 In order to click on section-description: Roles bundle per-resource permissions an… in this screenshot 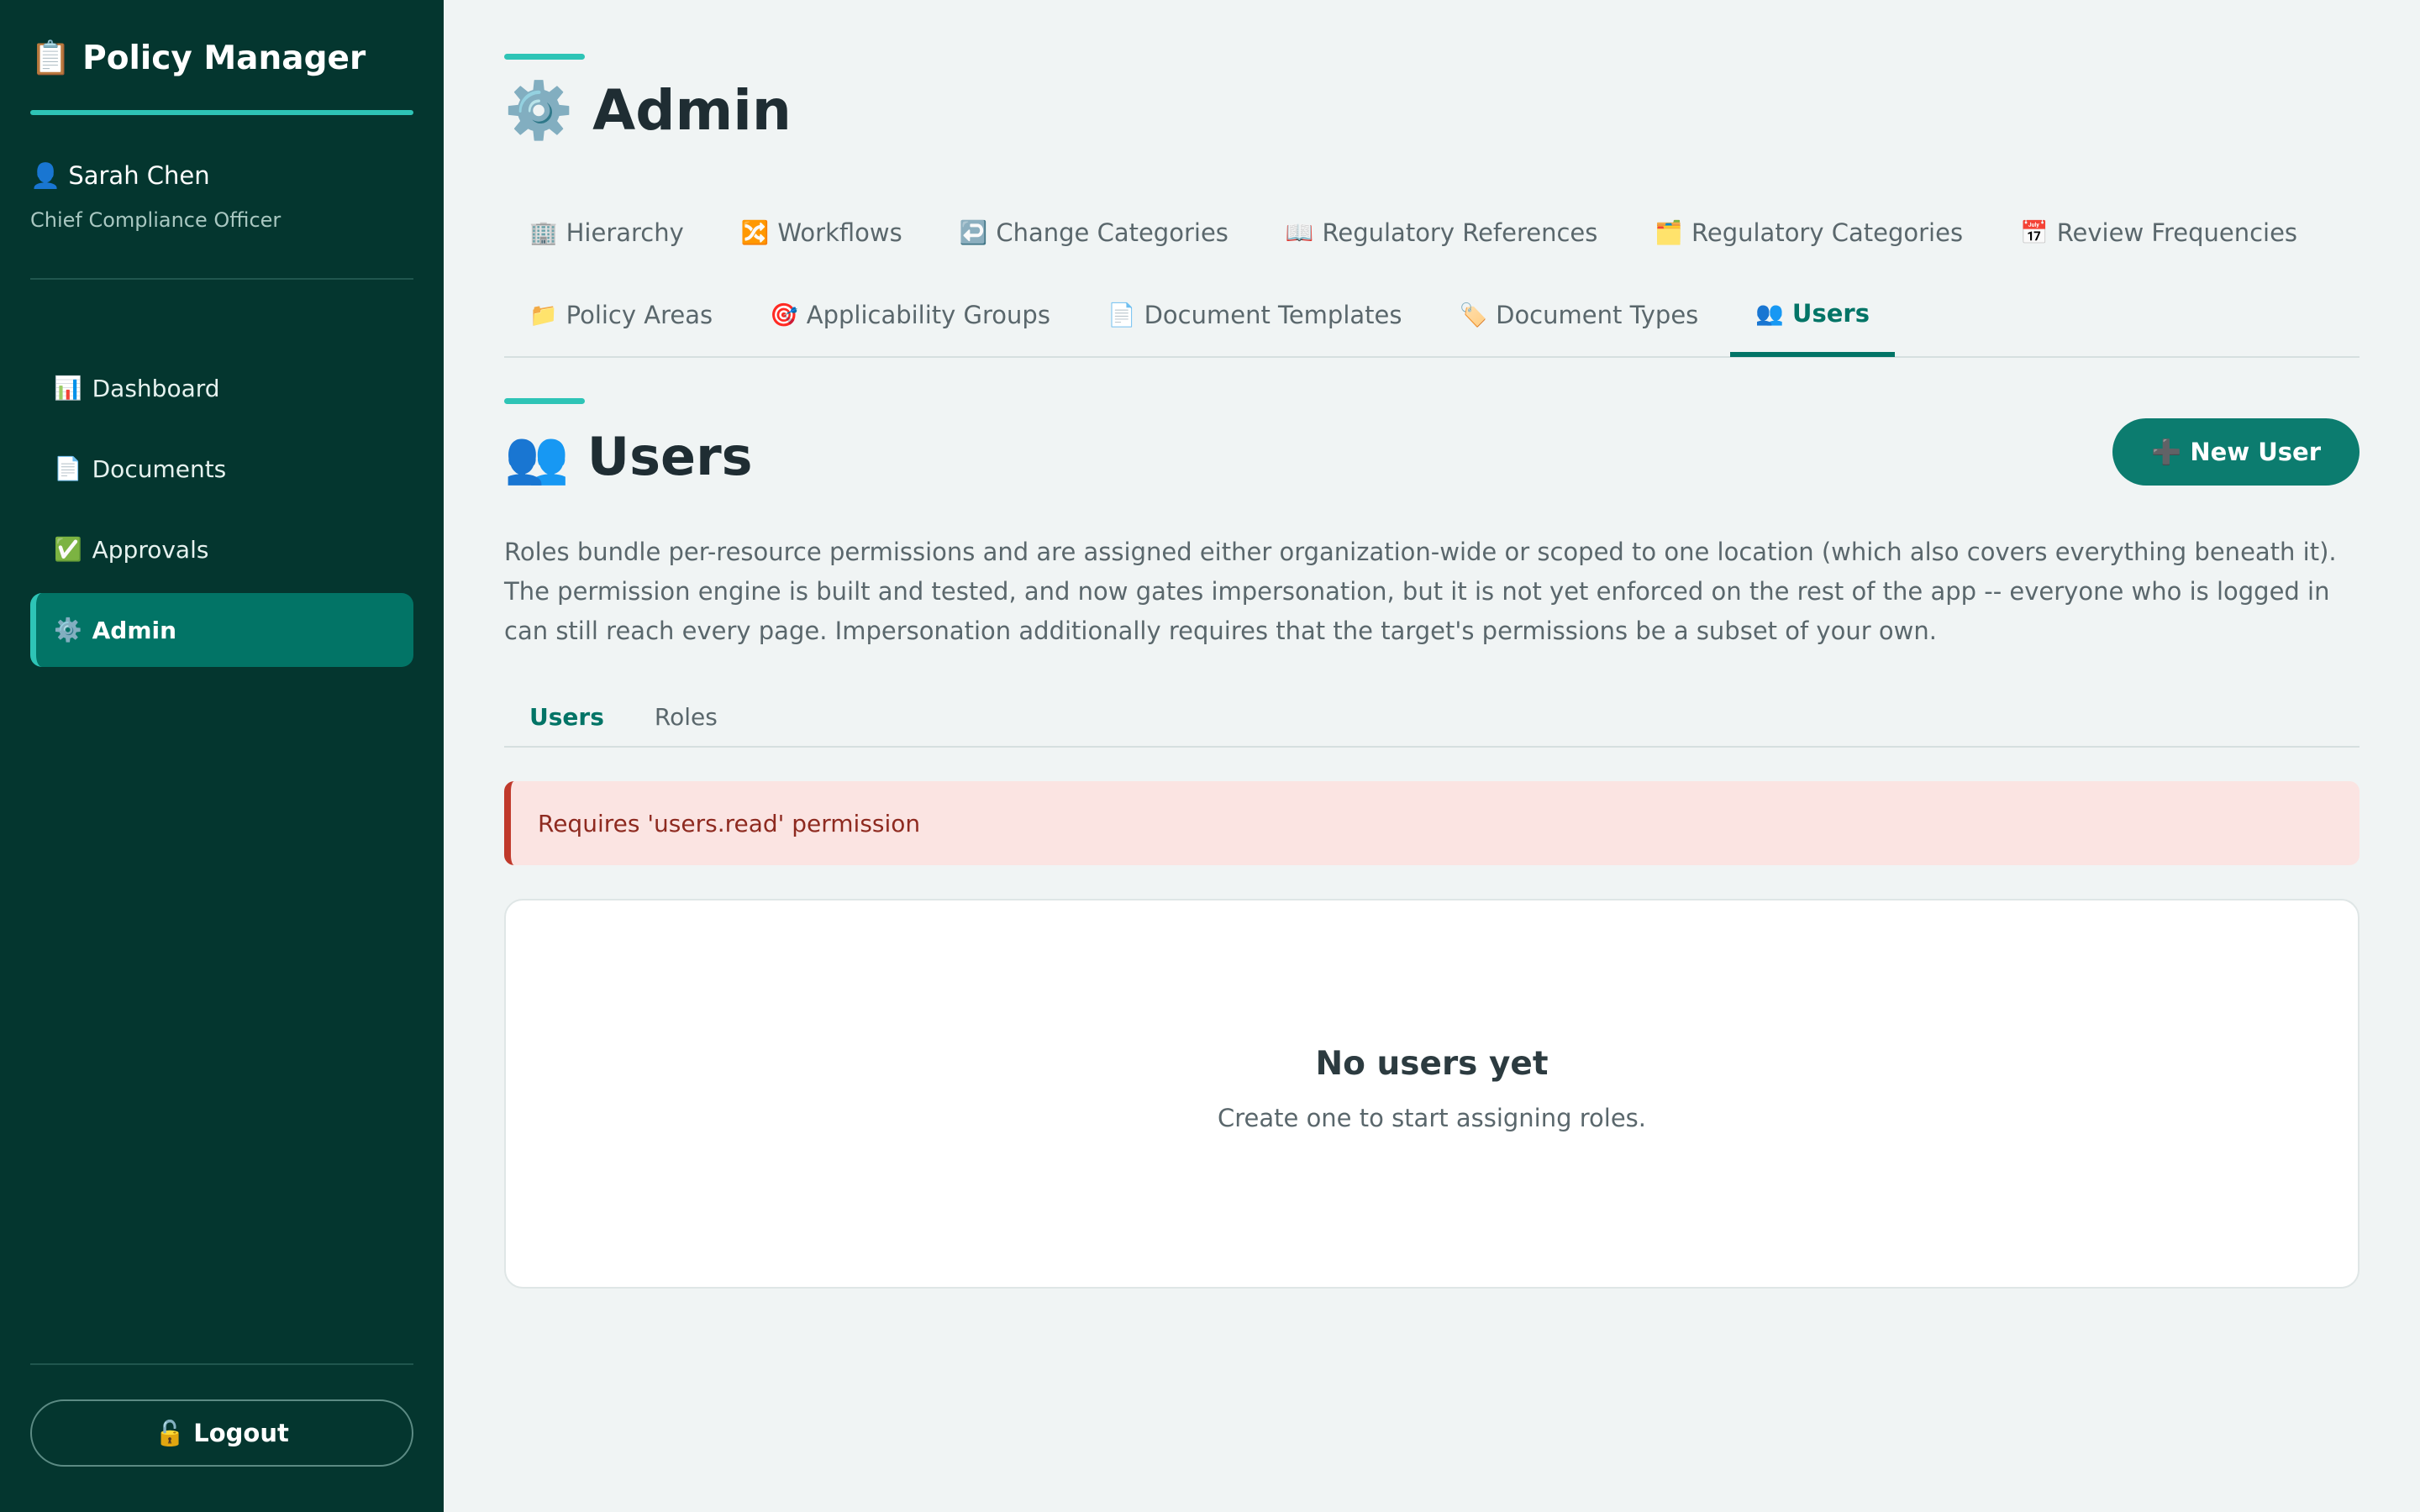, I will do `click(1420, 591)`.